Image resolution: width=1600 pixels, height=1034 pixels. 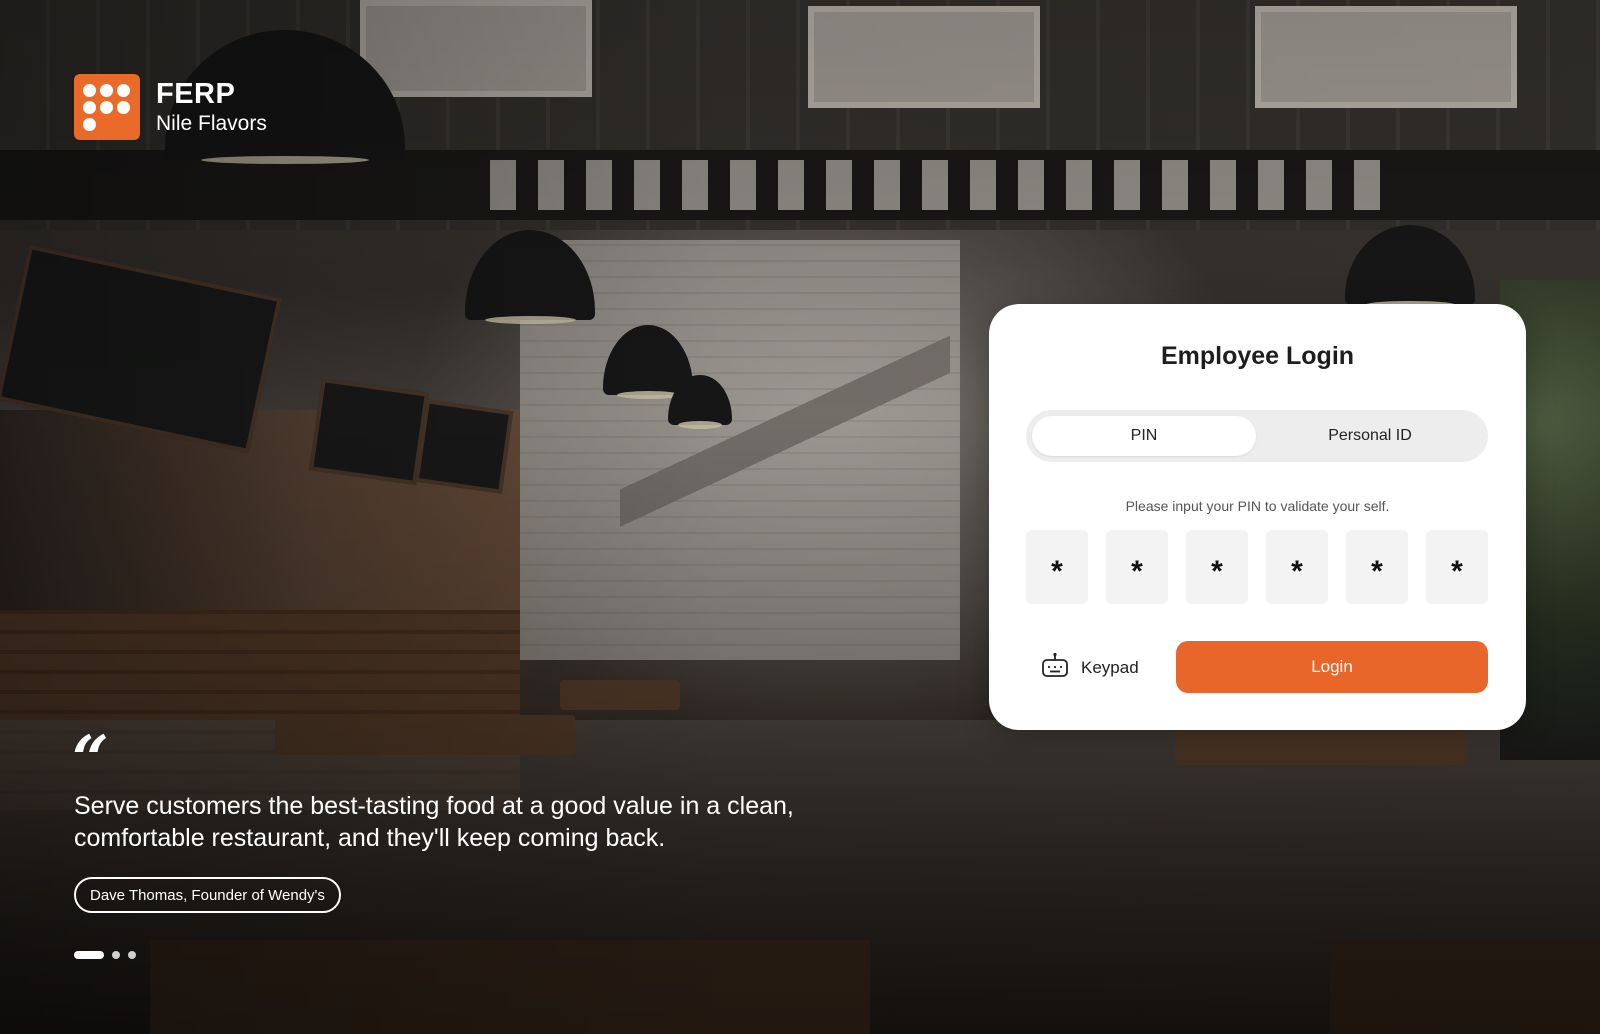 I want to click on tab-pin: PIN, so click(x=1144, y=436).